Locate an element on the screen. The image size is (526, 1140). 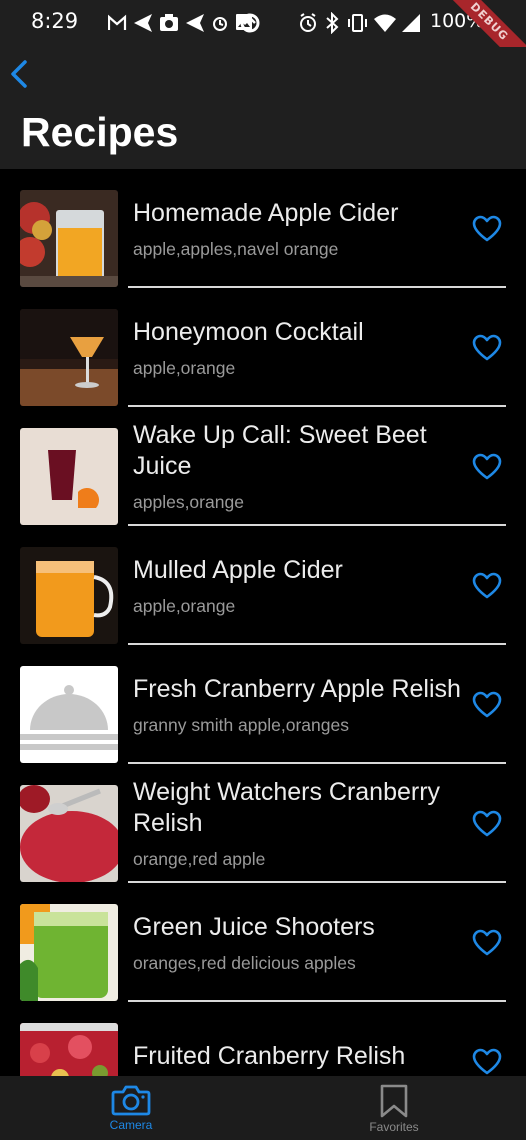
circle-app-icon is located at coordinates (250, 23).